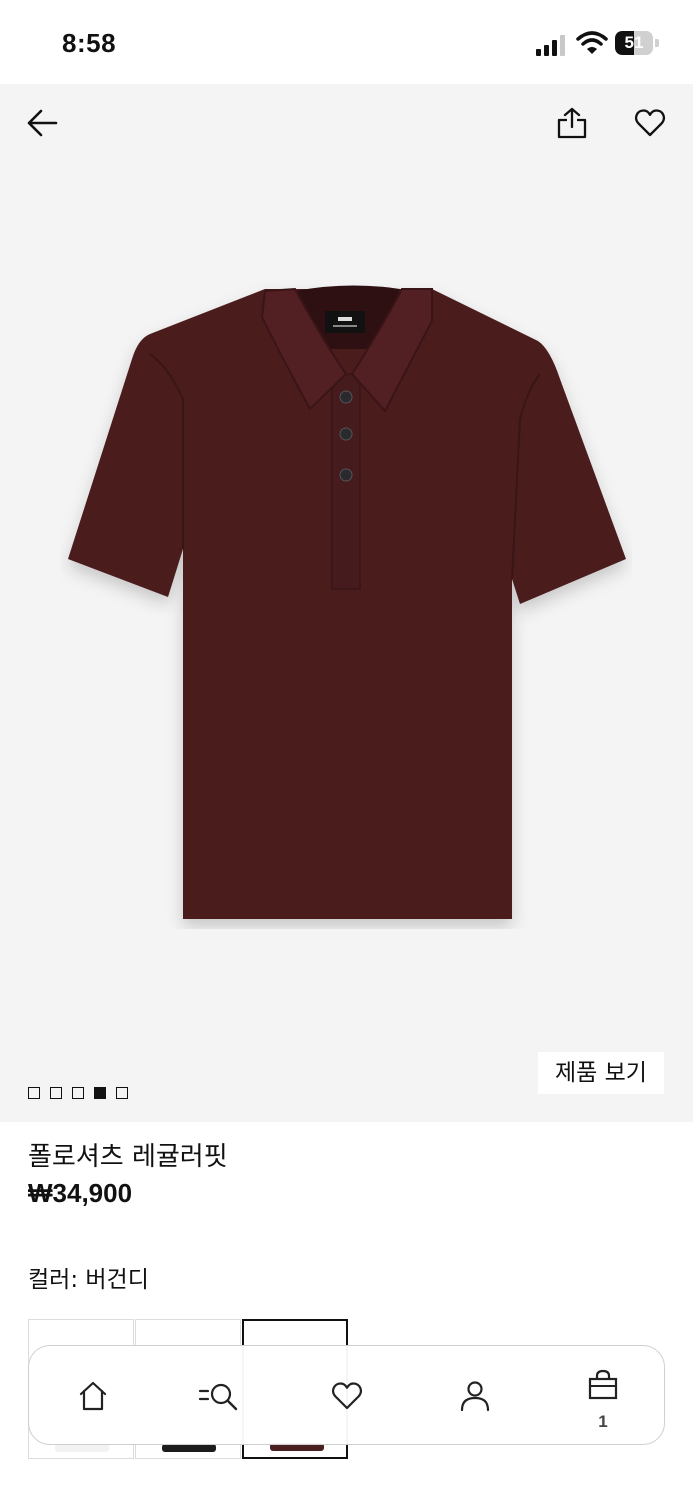  I want to click on home-icon, so click(93, 1396).